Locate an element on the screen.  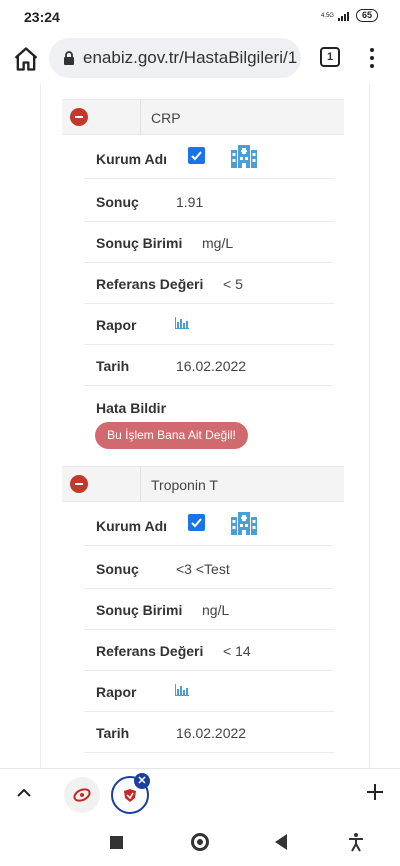
recents-icon is located at coordinates (116, 842).